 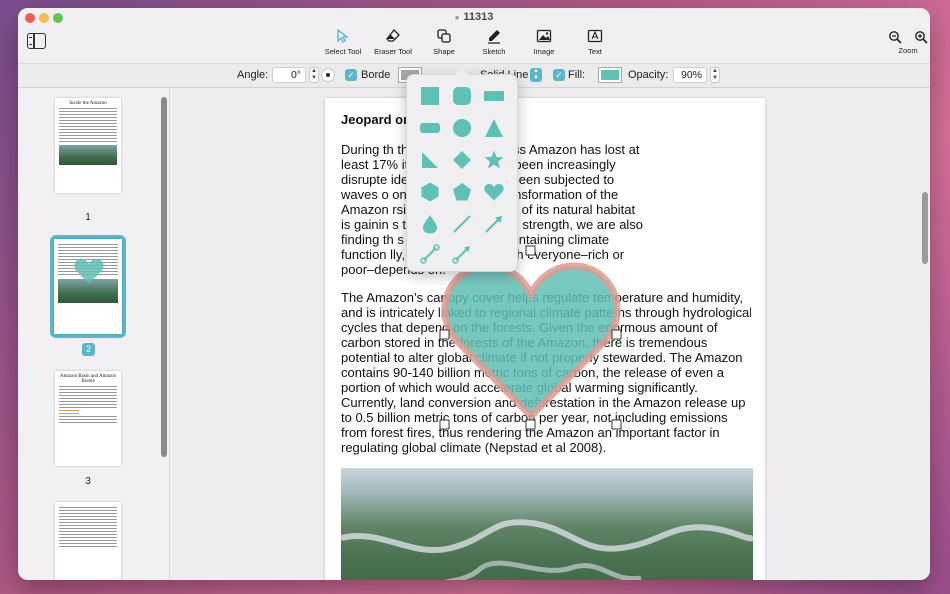 What do you see at coordinates (595, 51) in the screenshot?
I see `text-tool-label: Text` at bounding box center [595, 51].